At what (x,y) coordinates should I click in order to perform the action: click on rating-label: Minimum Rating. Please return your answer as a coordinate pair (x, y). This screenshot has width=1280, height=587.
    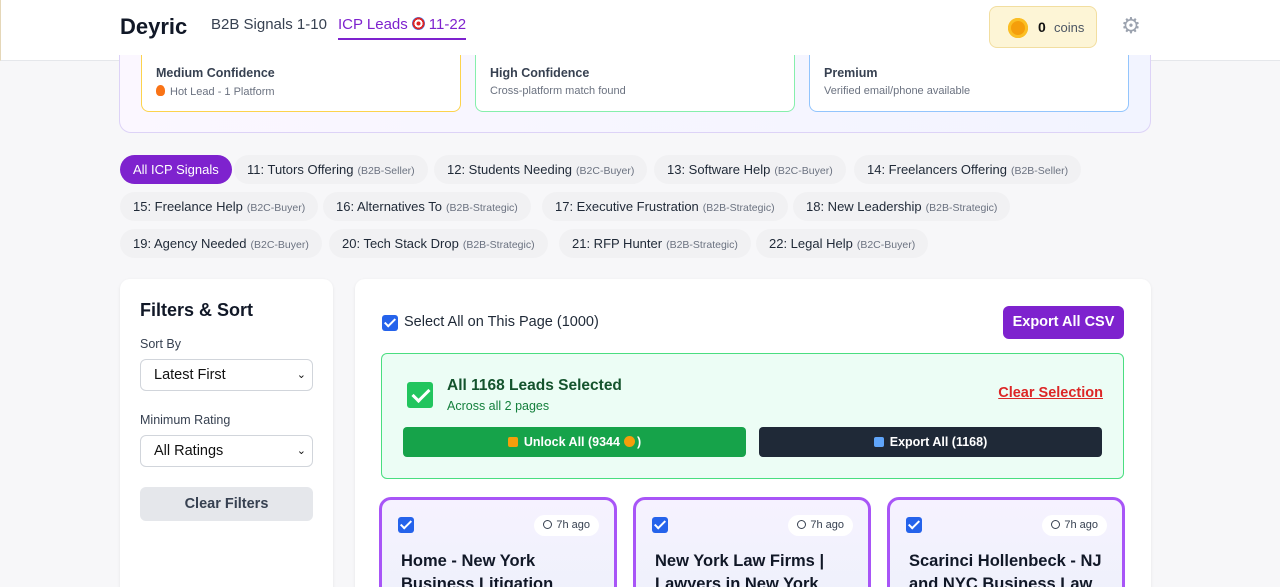
    Looking at the image, I should click on (185, 420).